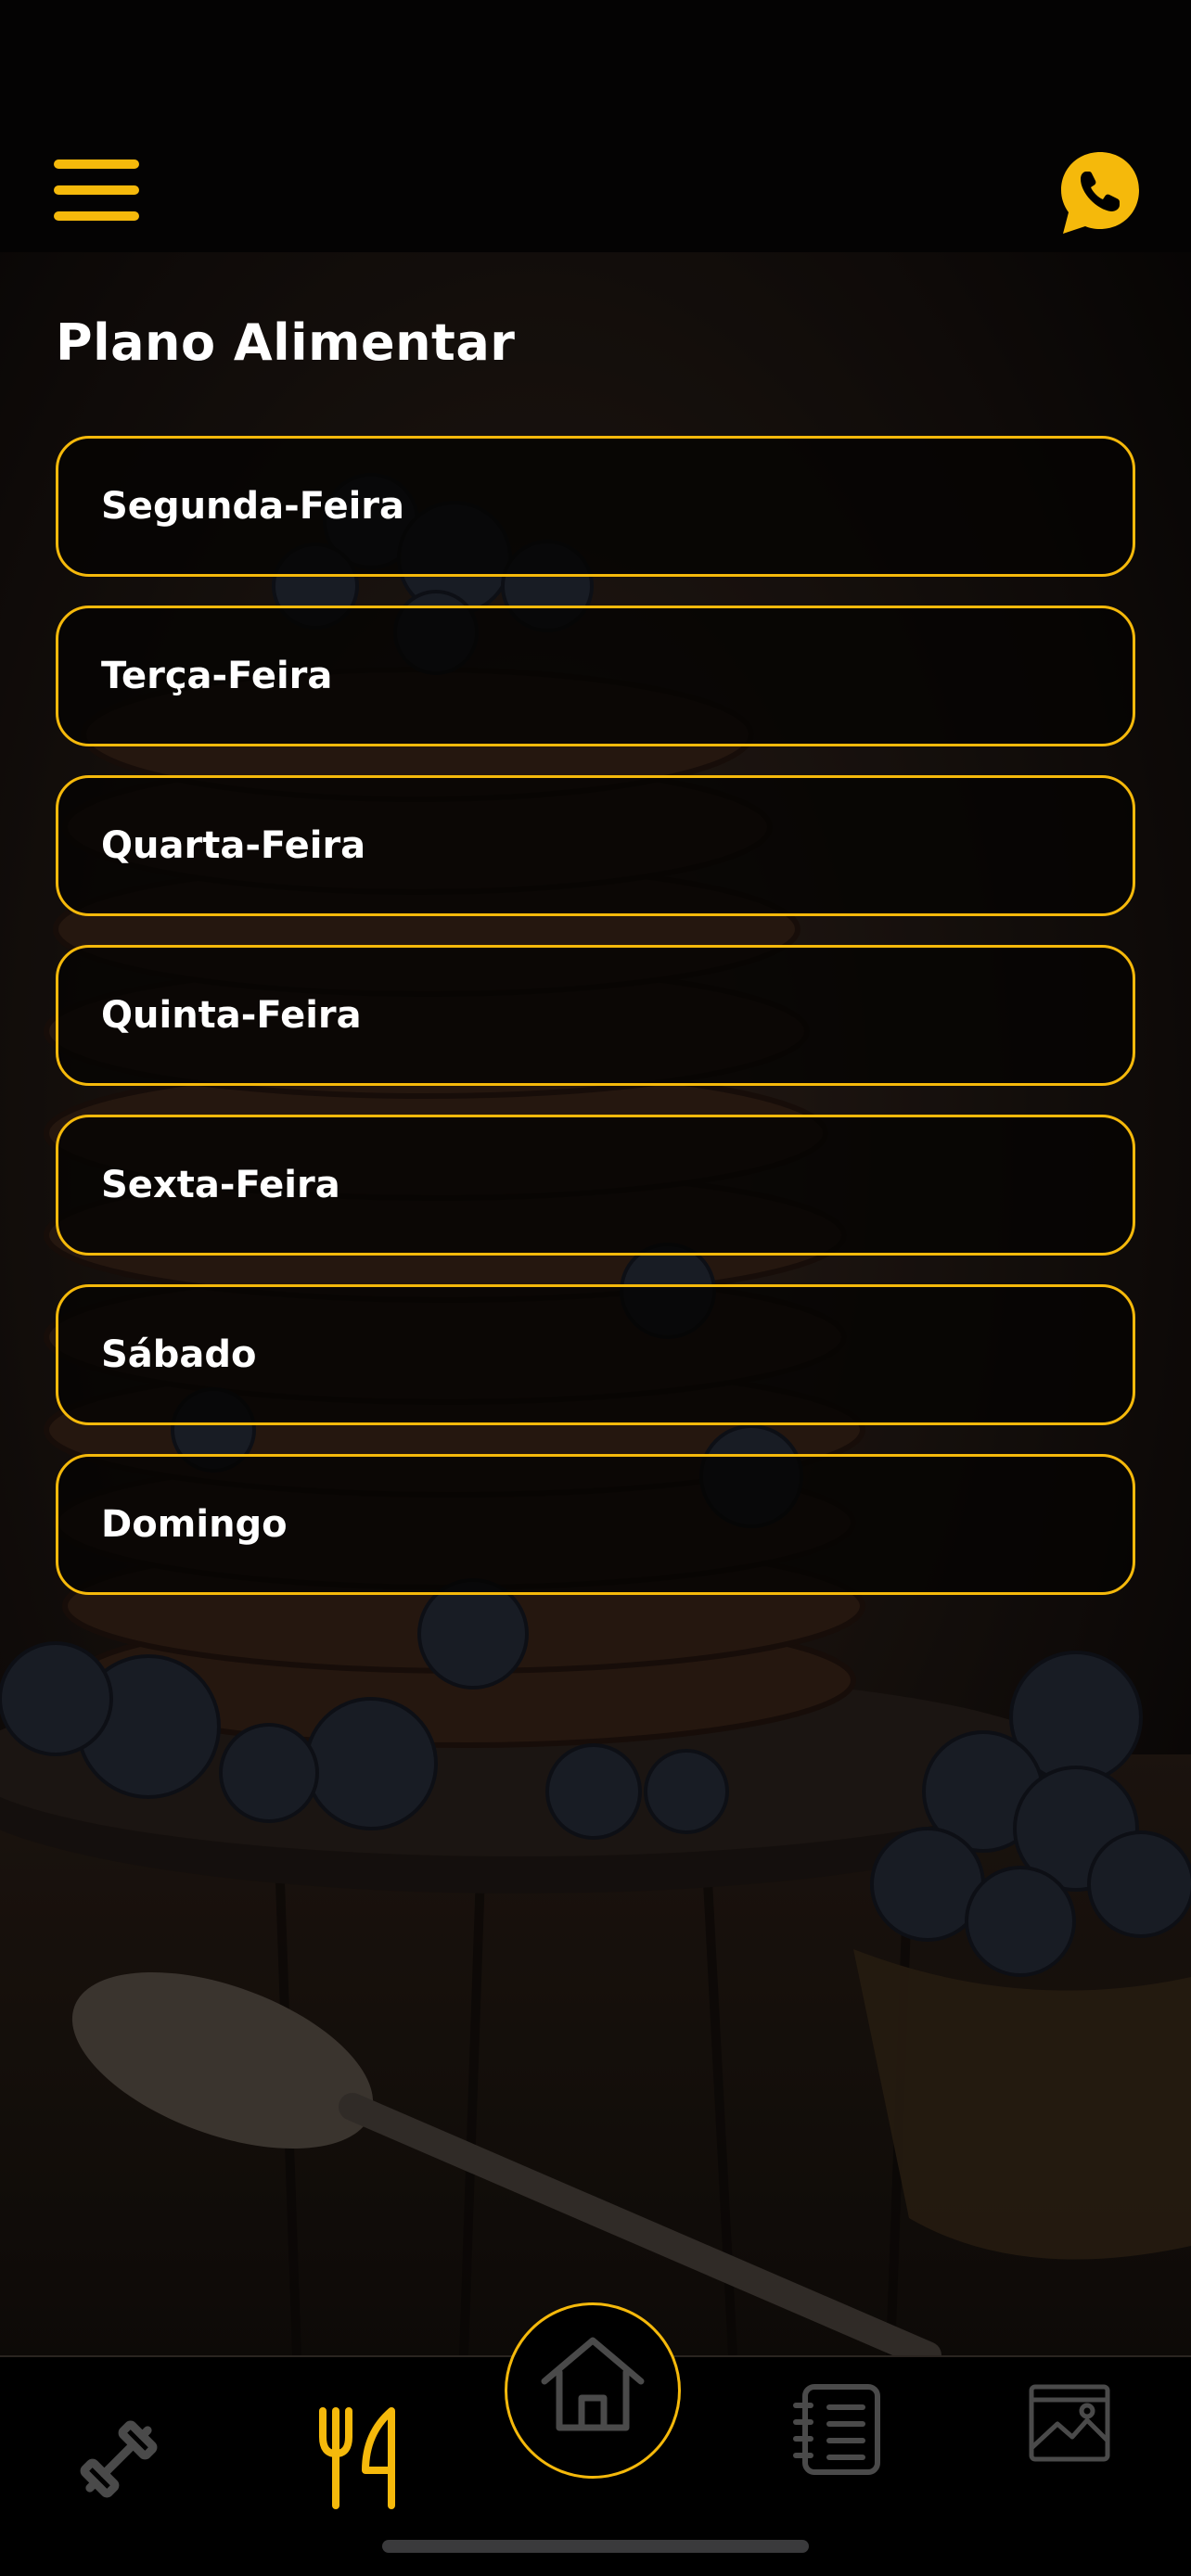 The image size is (1191, 2576). Describe the element at coordinates (595, 846) in the screenshot. I see `day-item-quarta: Quarta-Feira` at that location.